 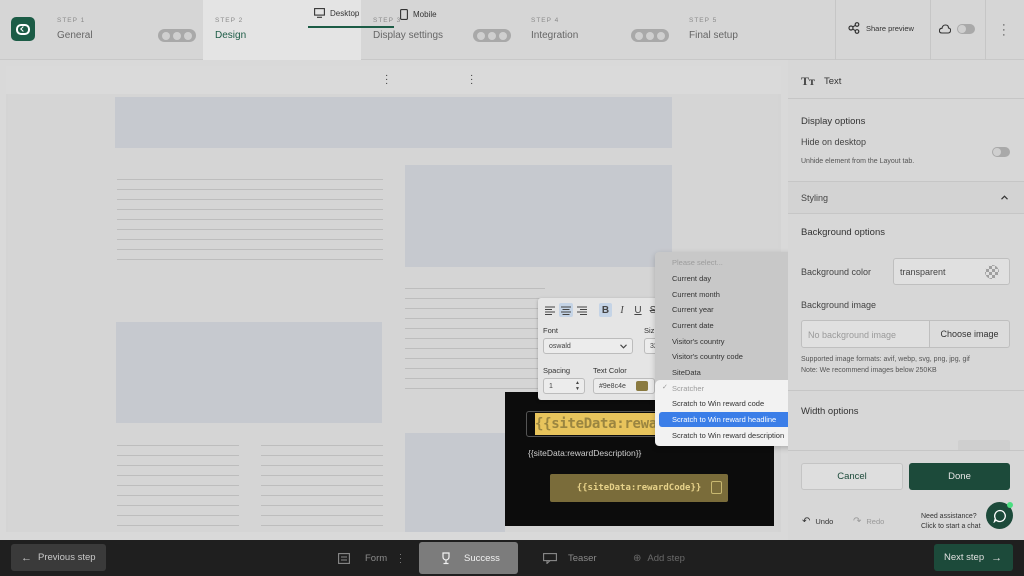 I want to click on tab-form: Form, so click(x=362, y=558).